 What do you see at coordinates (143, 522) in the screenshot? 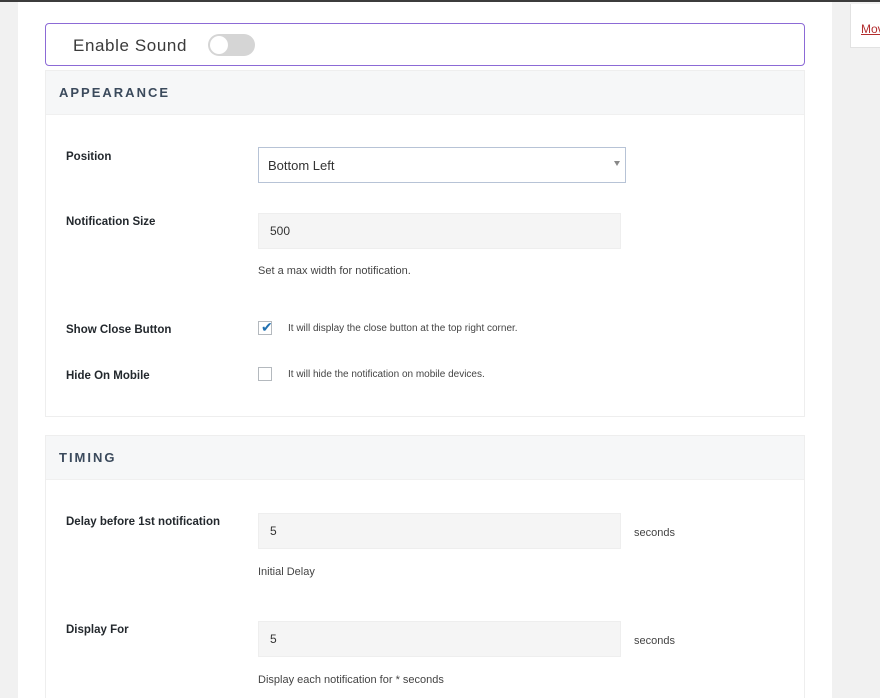
I see `delay-label: Delay before 1st notification` at bounding box center [143, 522].